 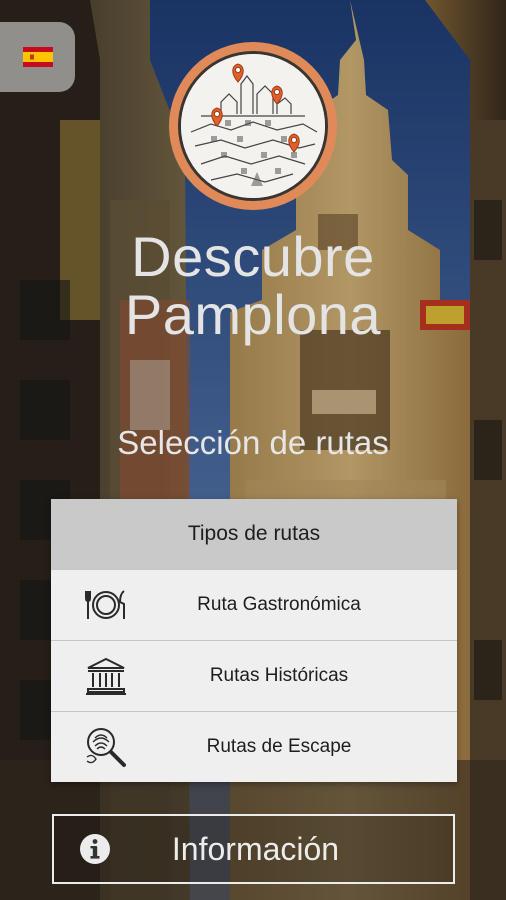 I want to click on plate-cutlery-icon, so click(x=106, y=605).